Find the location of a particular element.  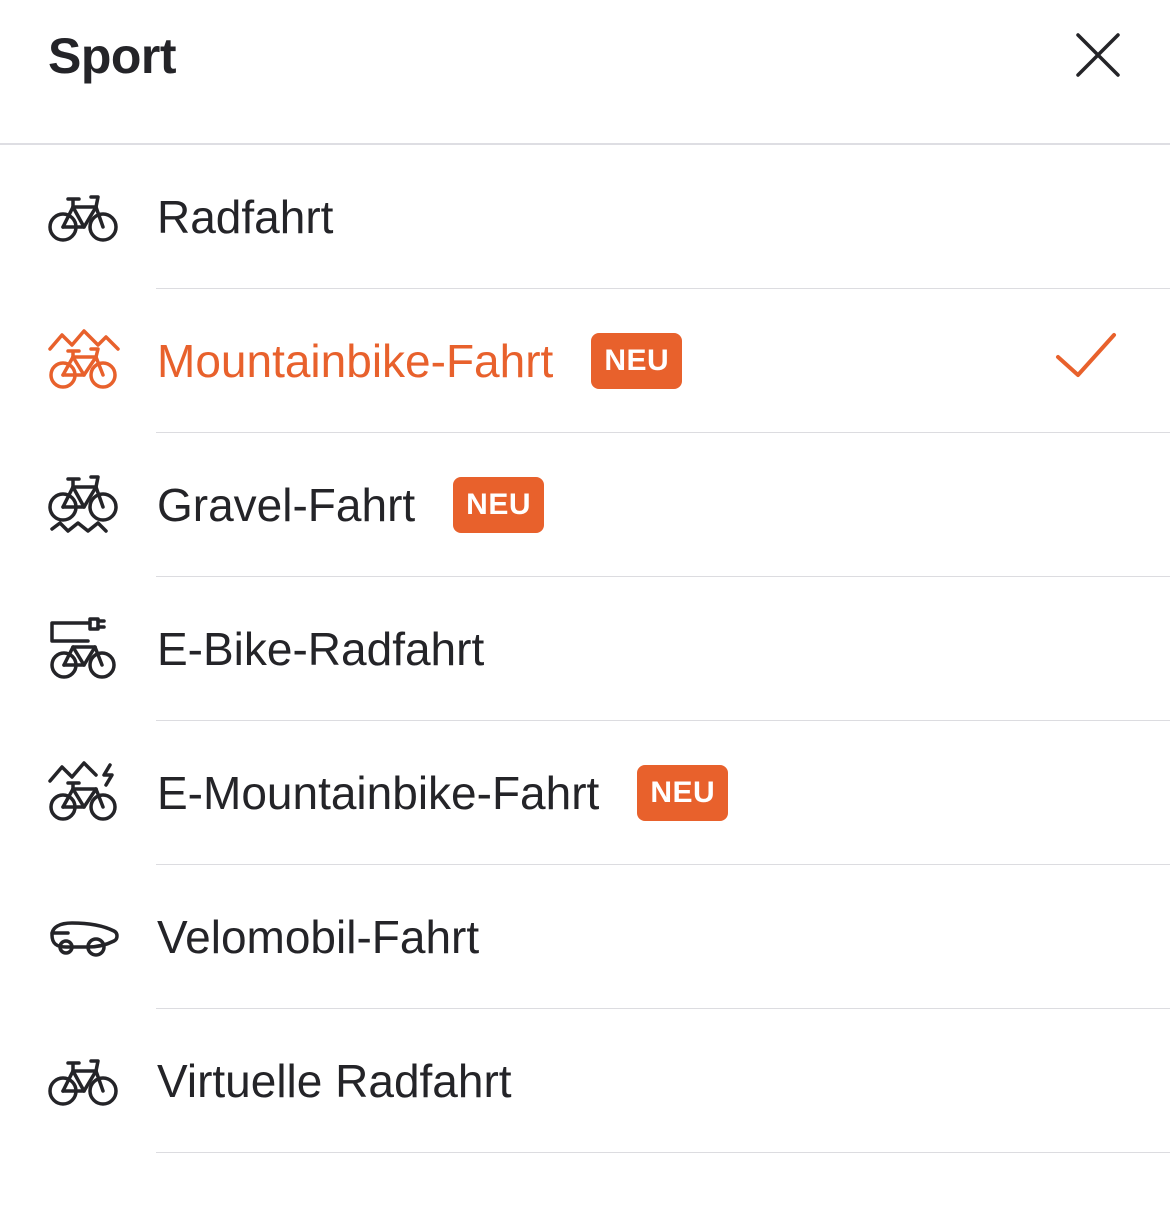

sport-item-label: E-Bike-Radfahrt is located at coordinates (321, 649).